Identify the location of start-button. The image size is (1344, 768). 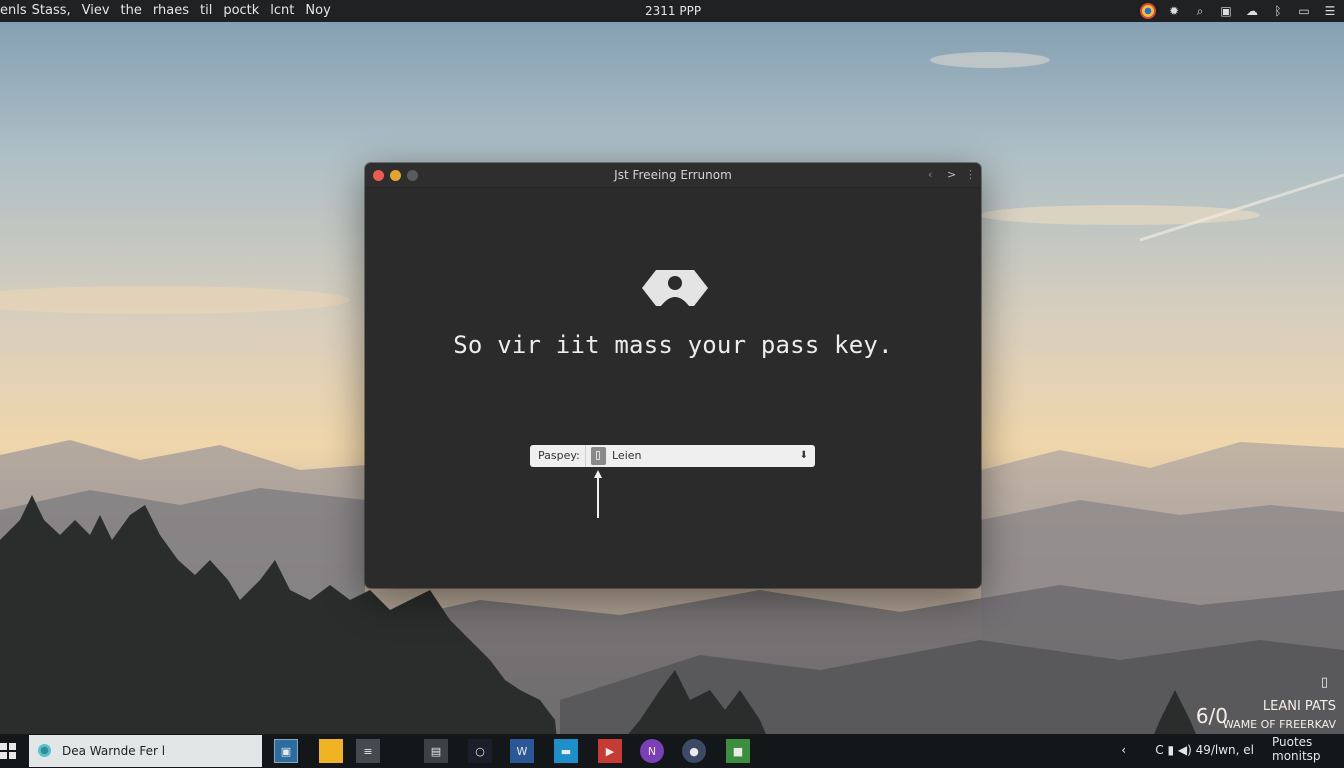
(8, 751).